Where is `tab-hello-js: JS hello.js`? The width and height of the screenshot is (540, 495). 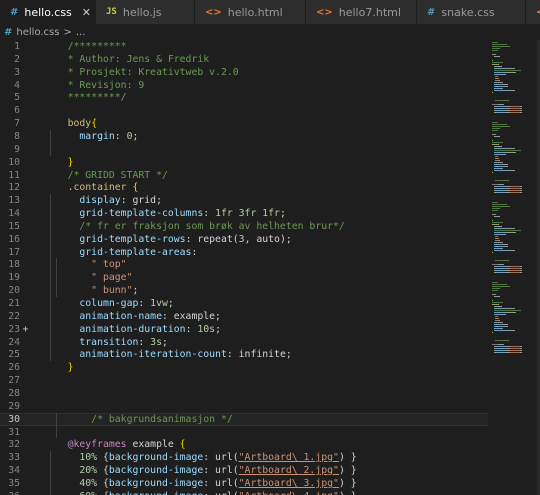 tab-hello-js: JS hello.js is located at coordinates (145, 12).